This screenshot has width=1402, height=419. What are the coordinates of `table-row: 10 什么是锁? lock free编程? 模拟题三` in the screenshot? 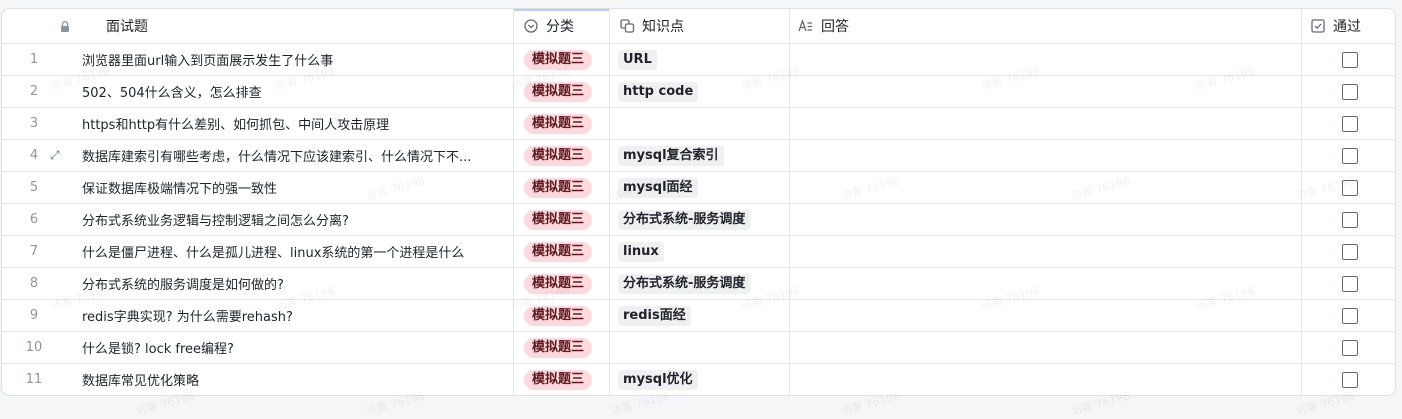 It's located at (698, 348).